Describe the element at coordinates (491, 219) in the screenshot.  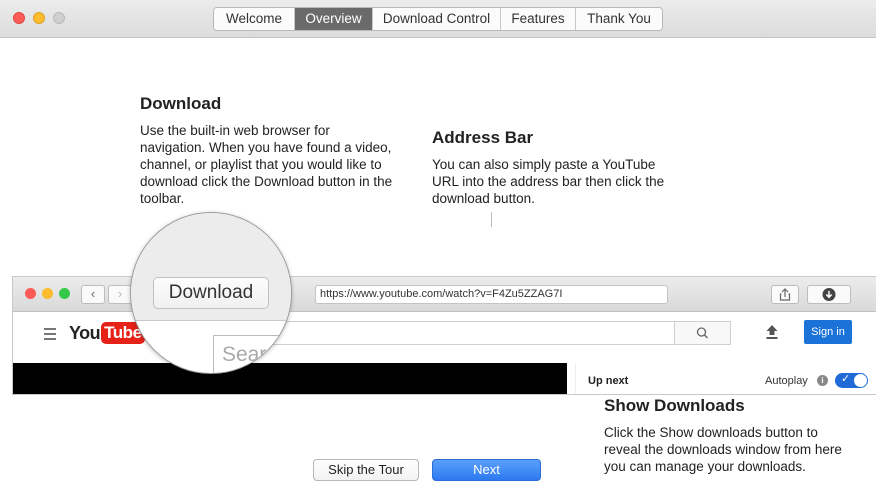
I see `address-bar-pointer-line` at that location.